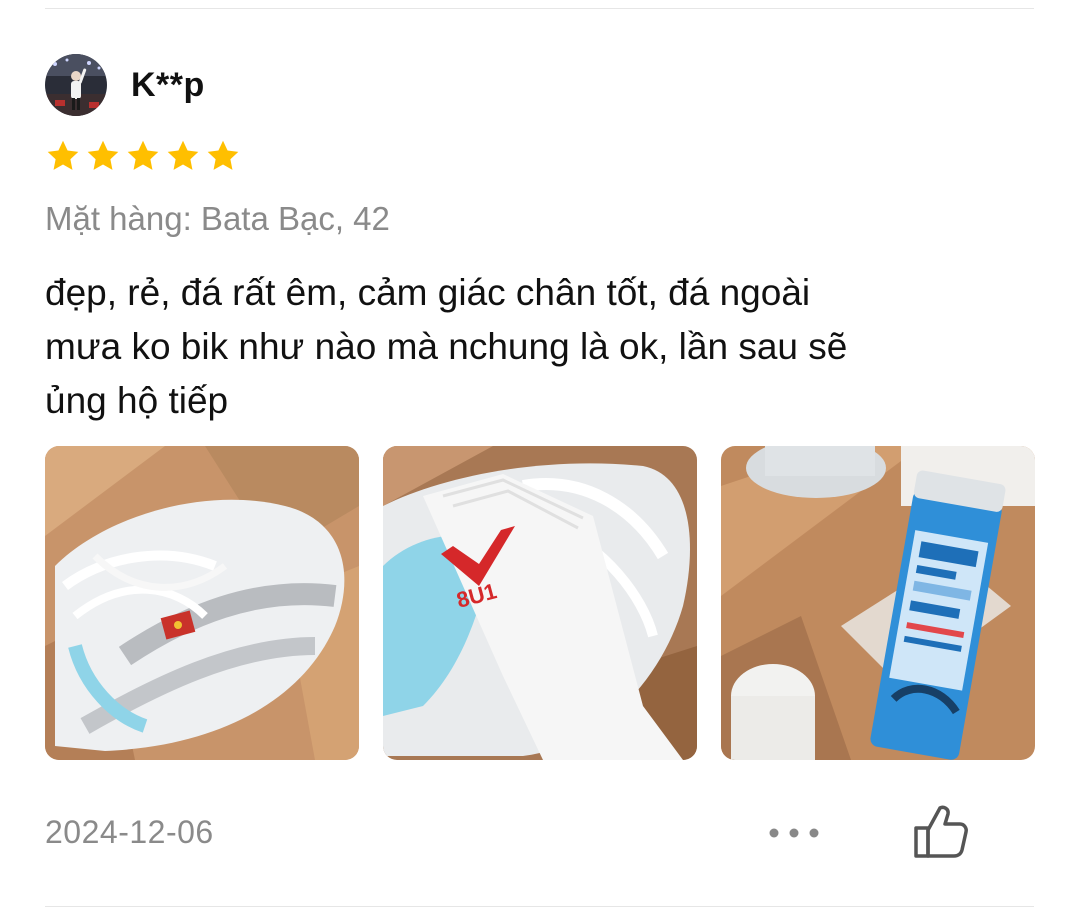  Describe the element at coordinates (129, 832) in the screenshot. I see `review-date: 2024-12-06` at that location.